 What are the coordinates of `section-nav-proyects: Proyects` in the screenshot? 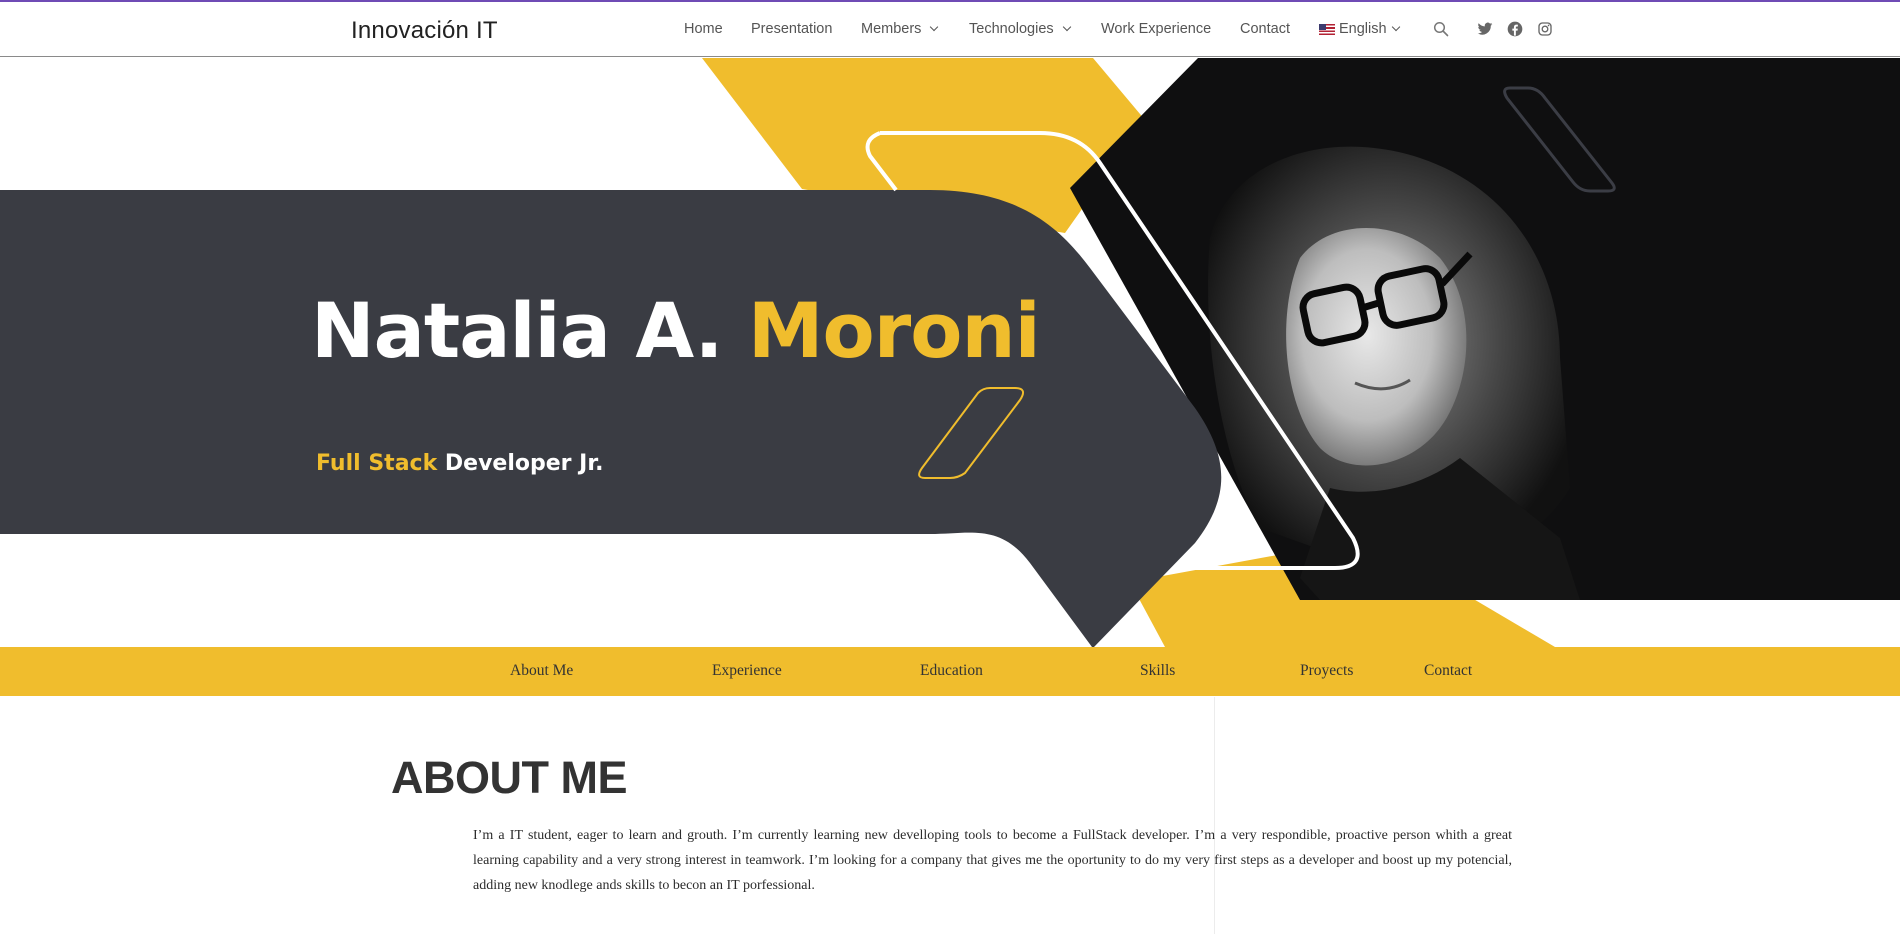 It's located at (1326, 671).